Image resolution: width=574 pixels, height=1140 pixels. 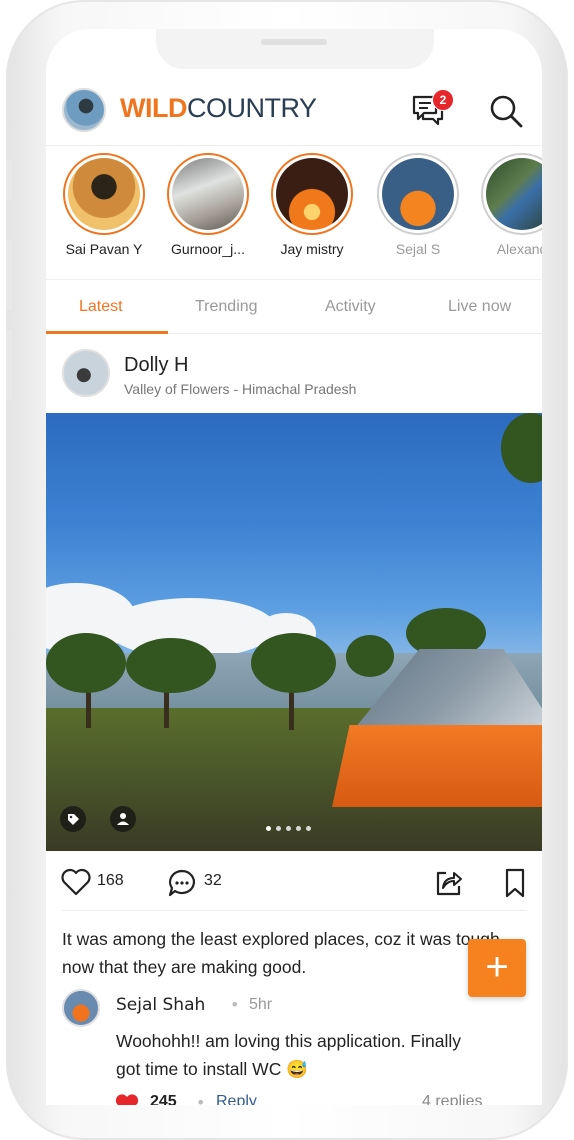 I want to click on volume-up-button, so click(x=9, y=275).